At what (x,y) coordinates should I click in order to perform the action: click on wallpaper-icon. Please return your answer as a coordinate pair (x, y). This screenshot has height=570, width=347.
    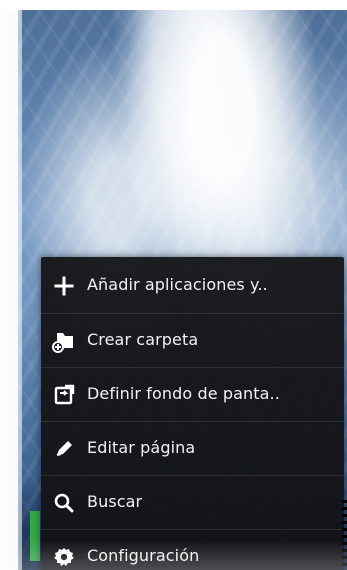
    Looking at the image, I should click on (64, 395).